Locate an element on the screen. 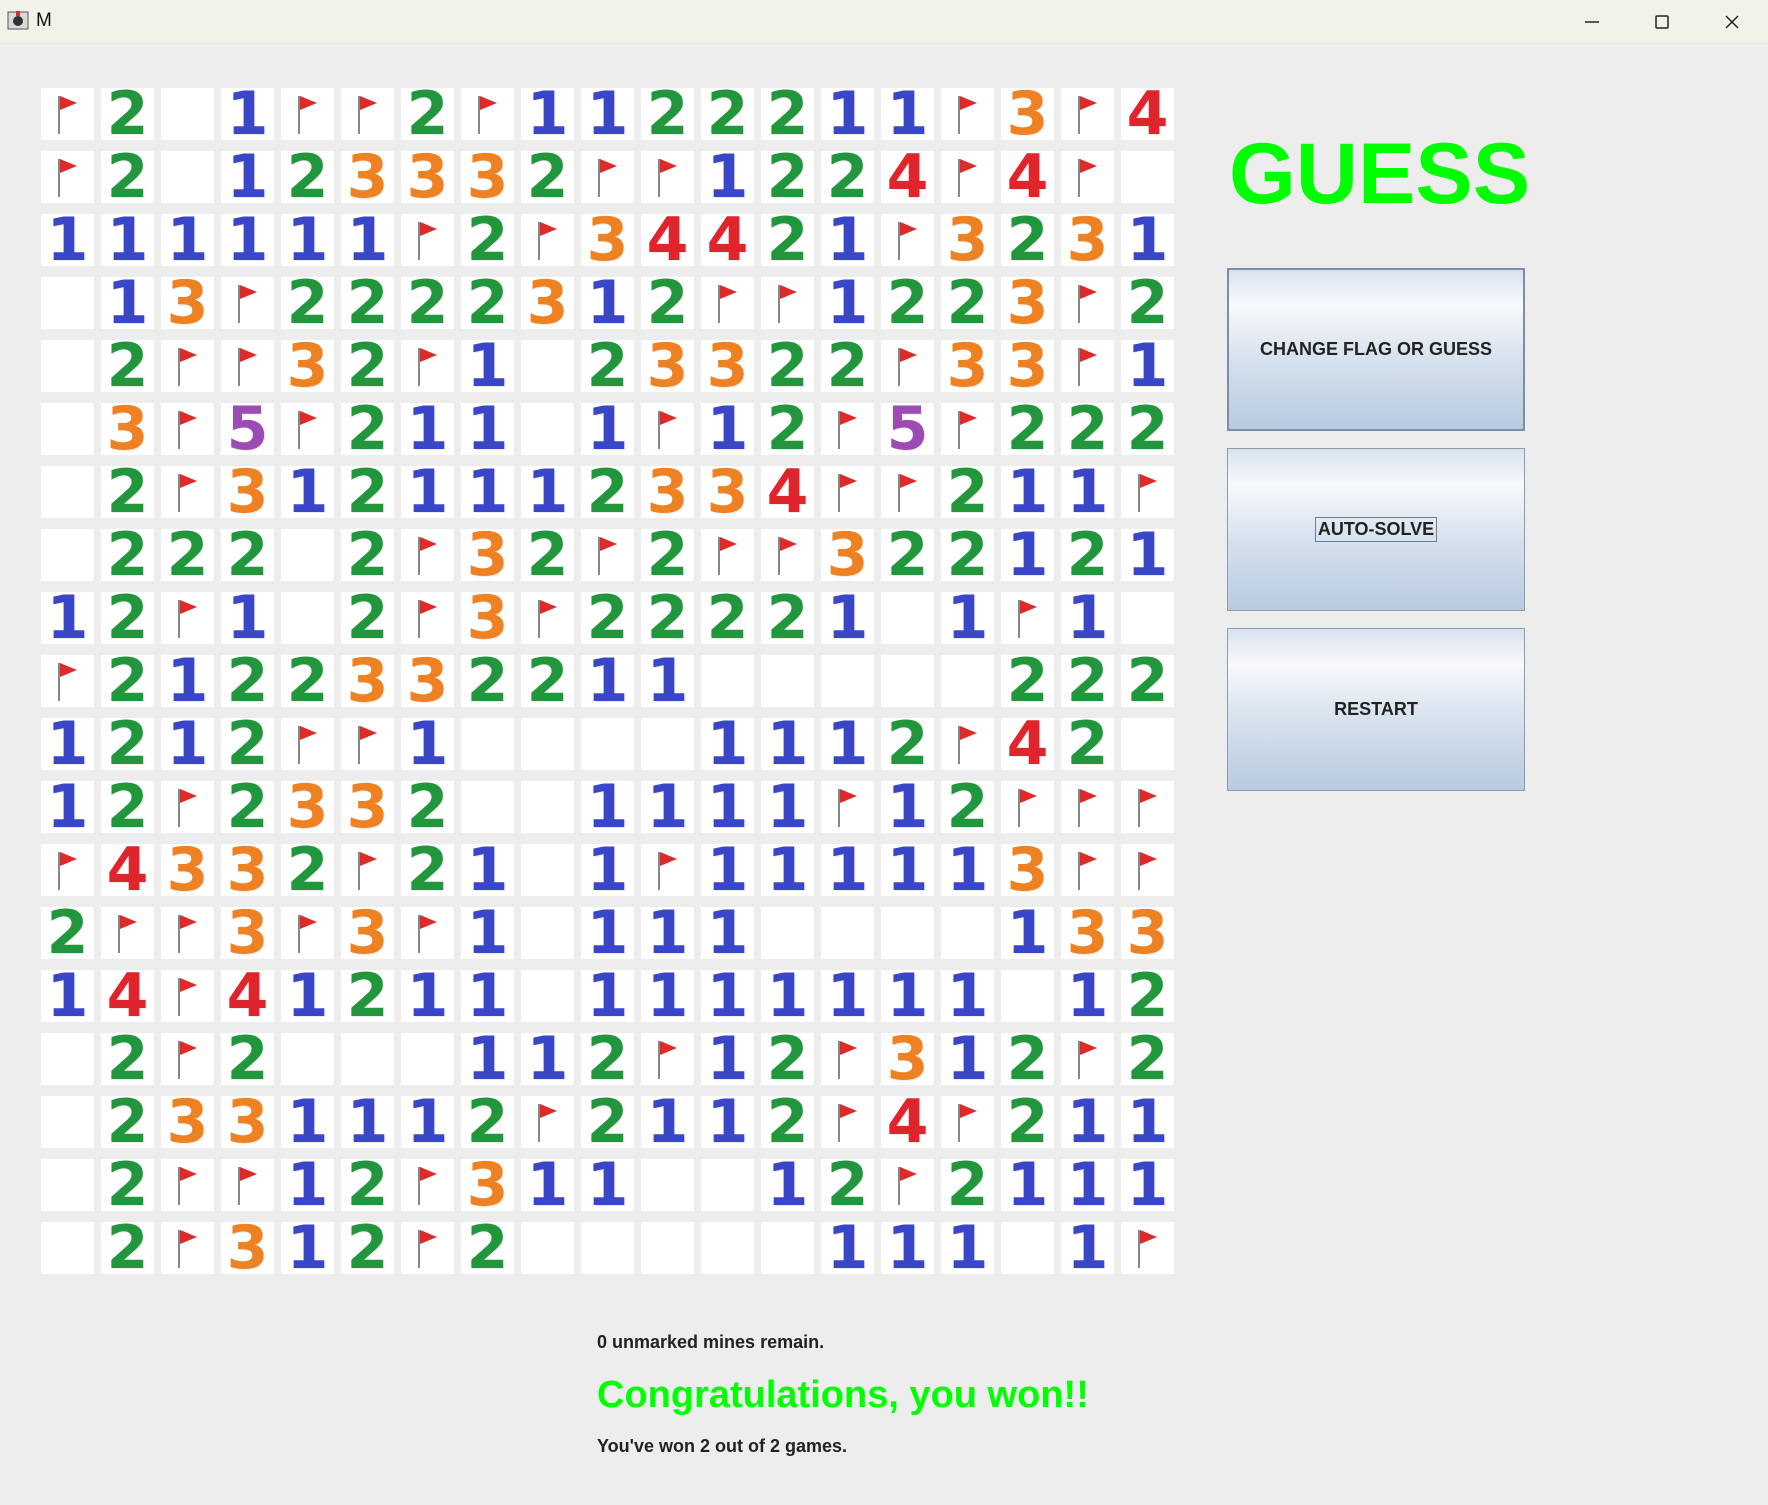 Image resolution: width=1768 pixels, height=1505 pixels. maximize-button is located at coordinates (1662, 21).